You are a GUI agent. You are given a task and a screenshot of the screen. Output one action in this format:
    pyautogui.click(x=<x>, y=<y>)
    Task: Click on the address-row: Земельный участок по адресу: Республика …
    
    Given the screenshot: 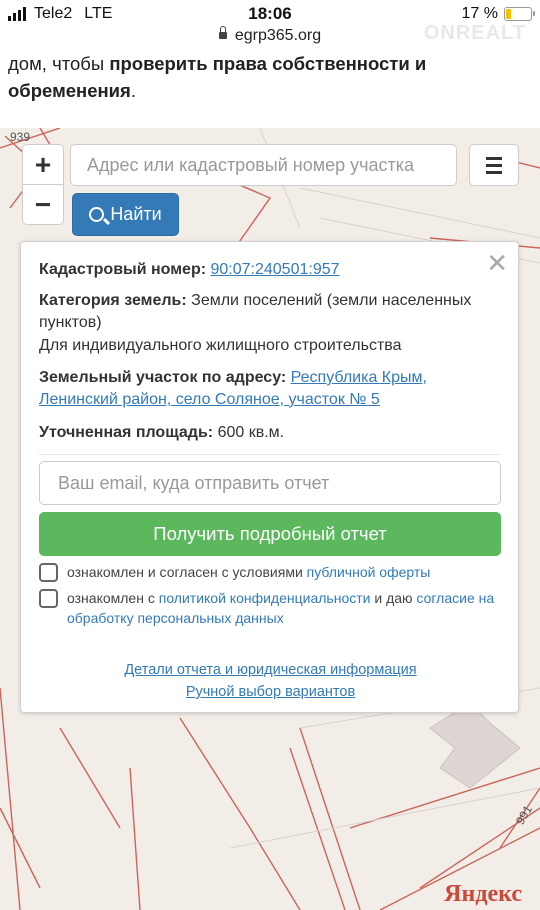 What is the action you would take?
    pyautogui.click(x=270, y=389)
    